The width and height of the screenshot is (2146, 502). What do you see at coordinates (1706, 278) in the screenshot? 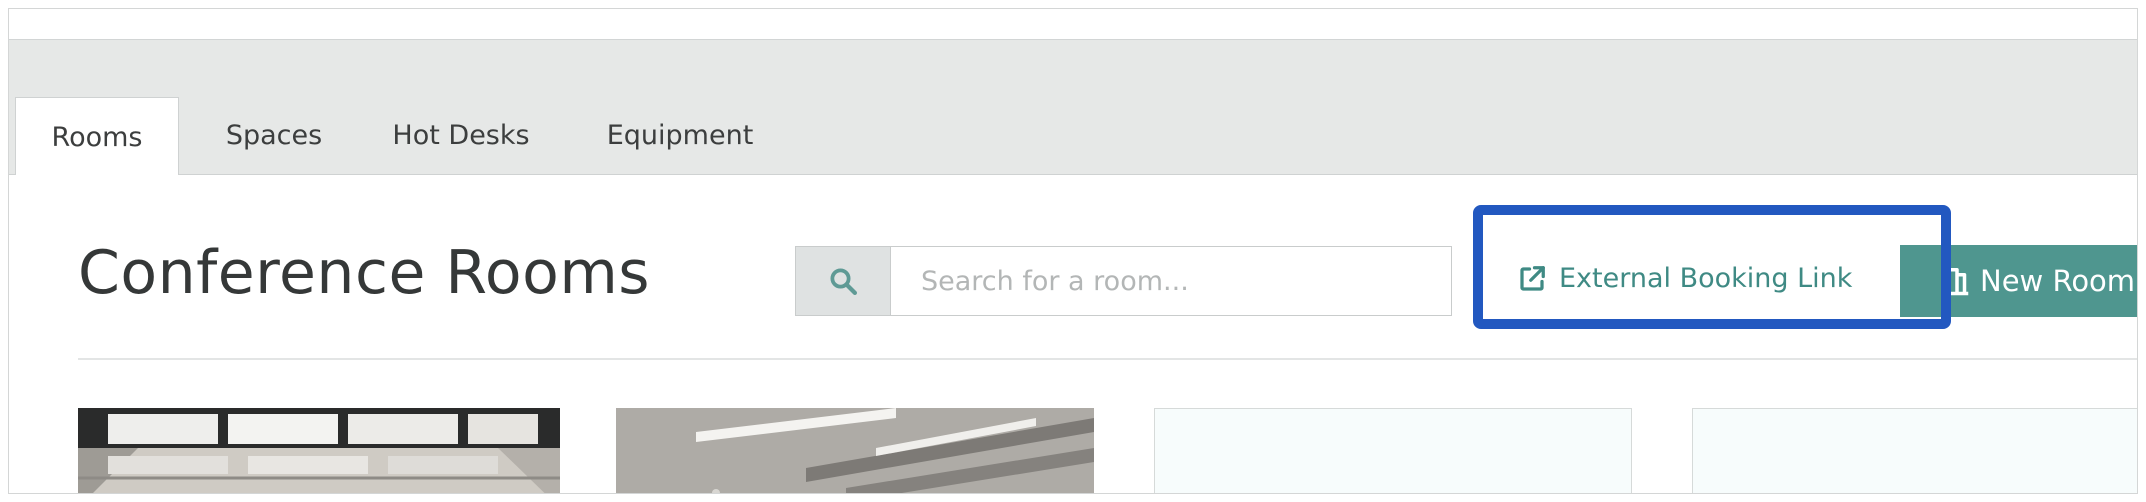
I see `external-booking-label: External Booking Link` at bounding box center [1706, 278].